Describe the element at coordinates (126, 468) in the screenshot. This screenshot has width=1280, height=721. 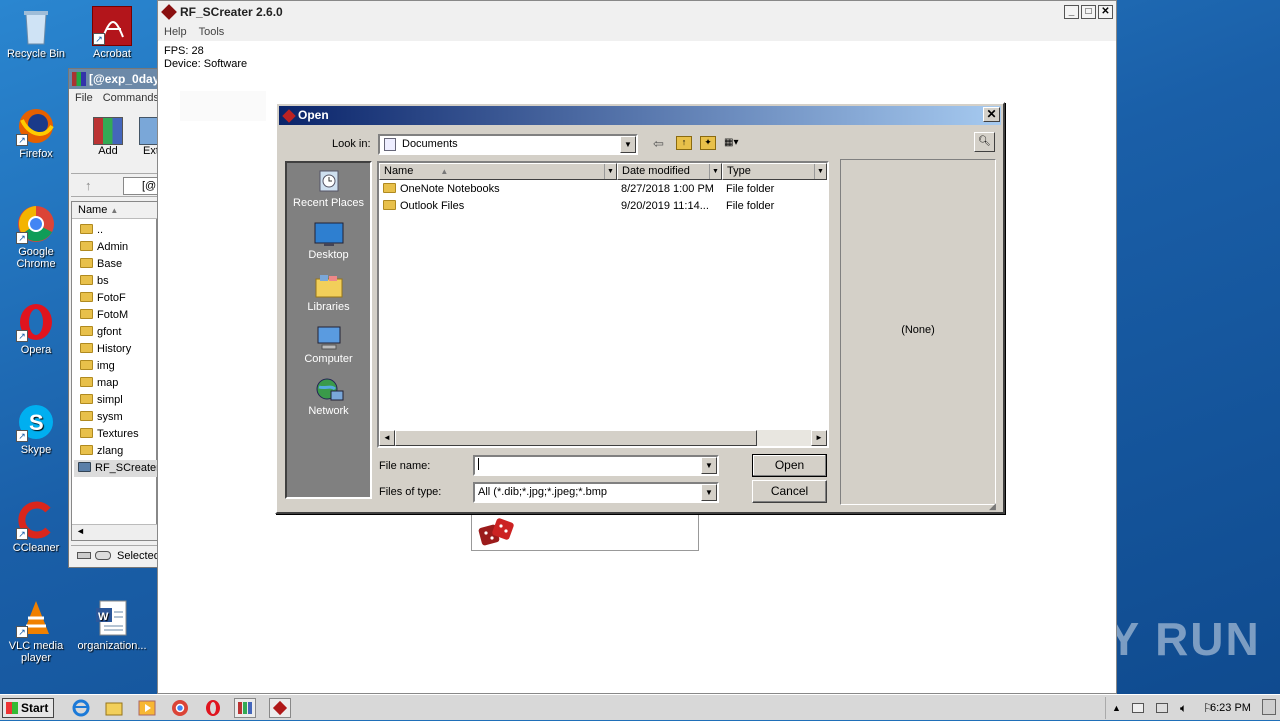
I see `list-item-label: RF_SCreater` at that location.